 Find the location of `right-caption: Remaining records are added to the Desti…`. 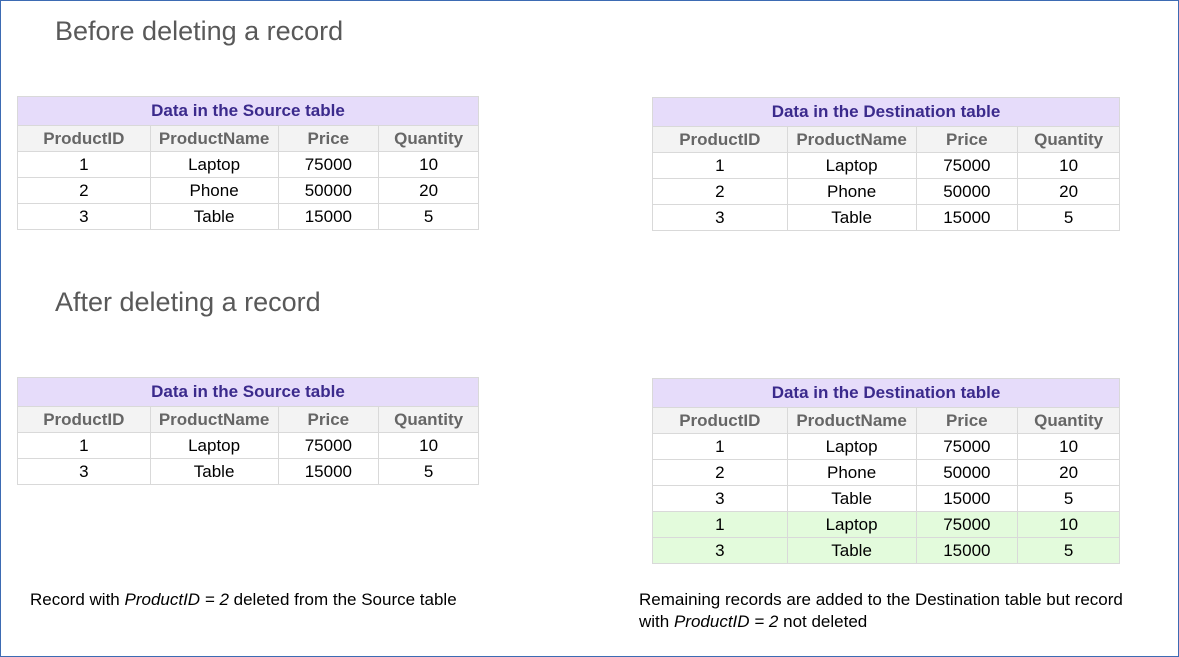

right-caption: Remaining records are added to the Desti… is located at coordinates (904, 611).